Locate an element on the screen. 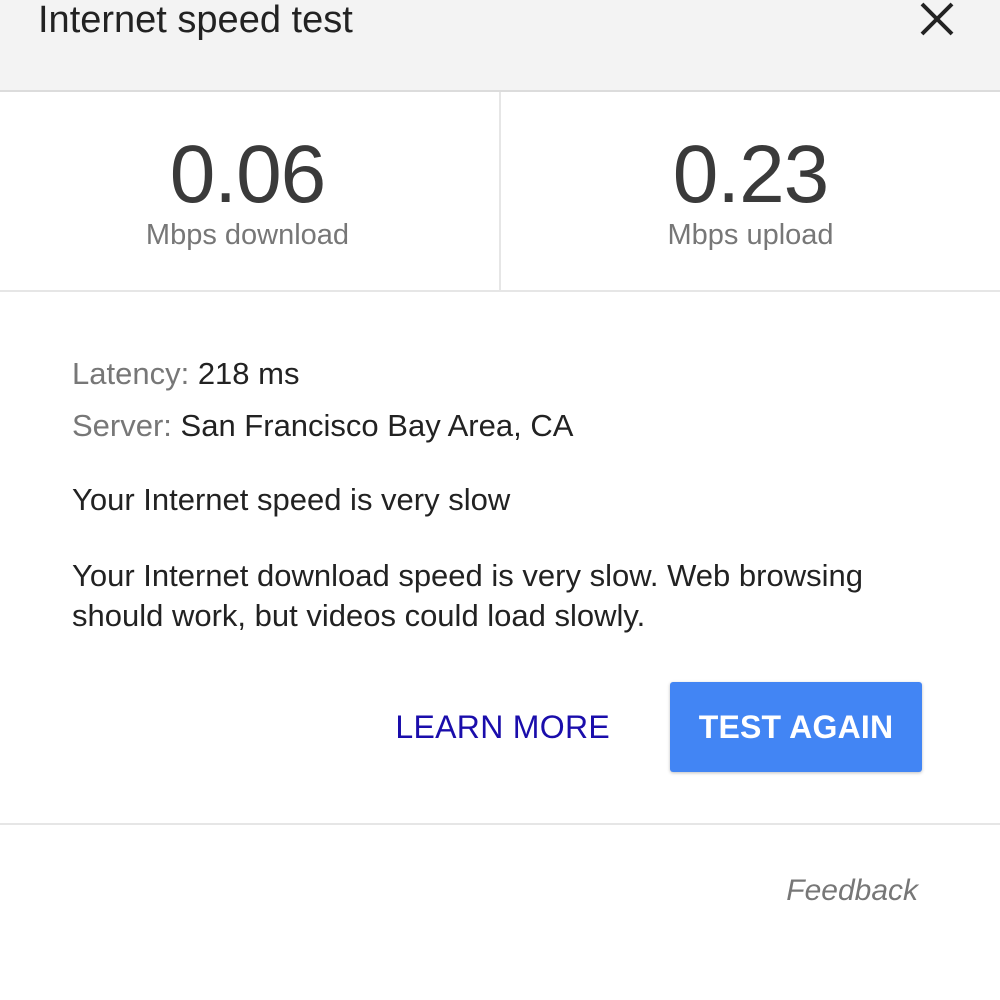 This screenshot has width=1000, height=1000. learn-more-link: LEARN MORE is located at coordinates (502, 727).